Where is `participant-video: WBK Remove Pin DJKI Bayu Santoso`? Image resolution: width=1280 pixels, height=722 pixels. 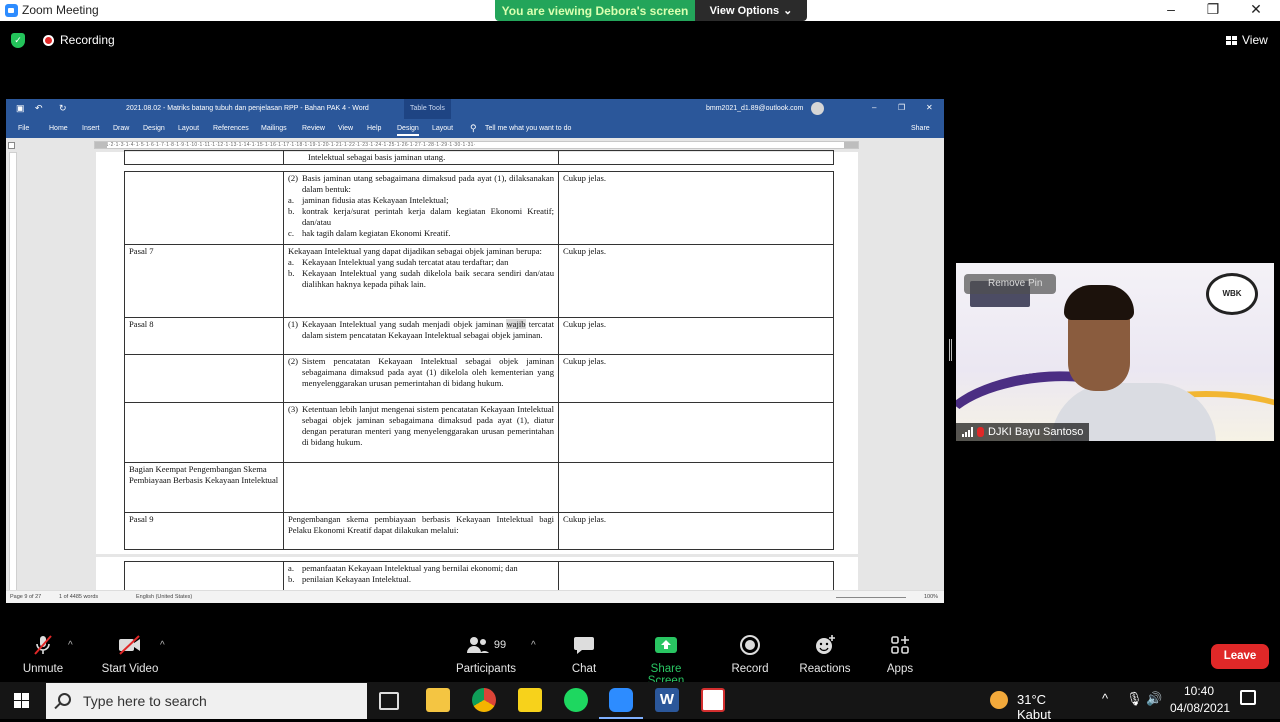
participant-video: WBK Remove Pin DJKI Bayu Santoso is located at coordinates (1115, 352).